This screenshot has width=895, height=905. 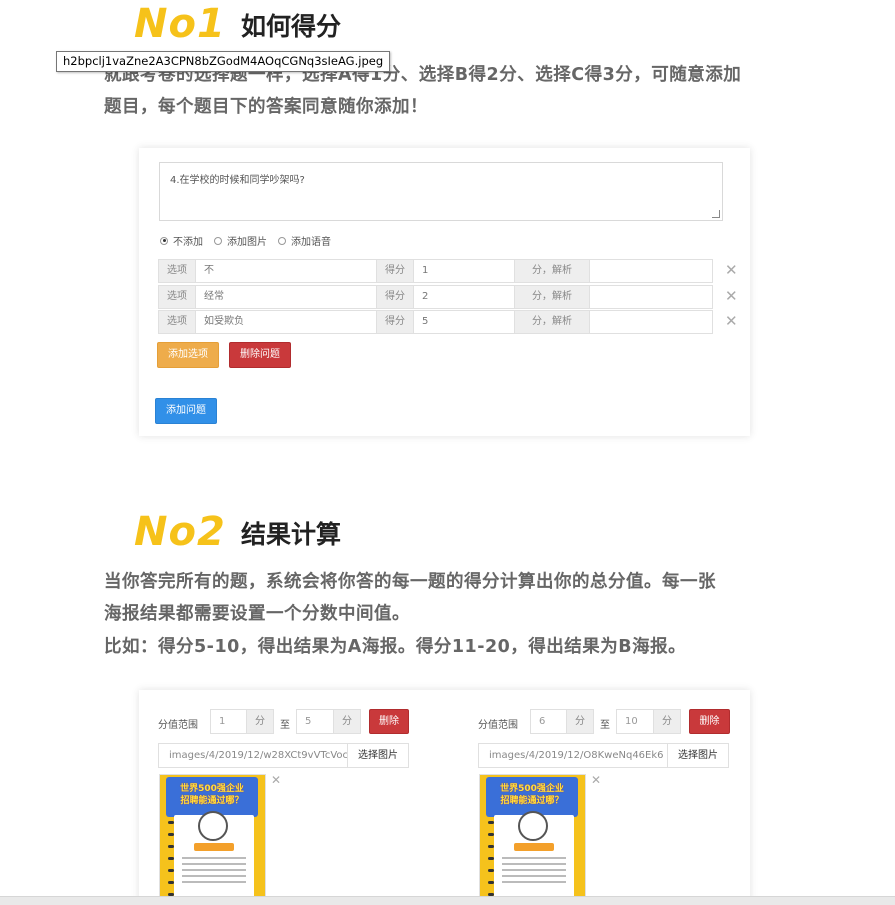 I want to click on radio-label: 添加图片, so click(x=247, y=242).